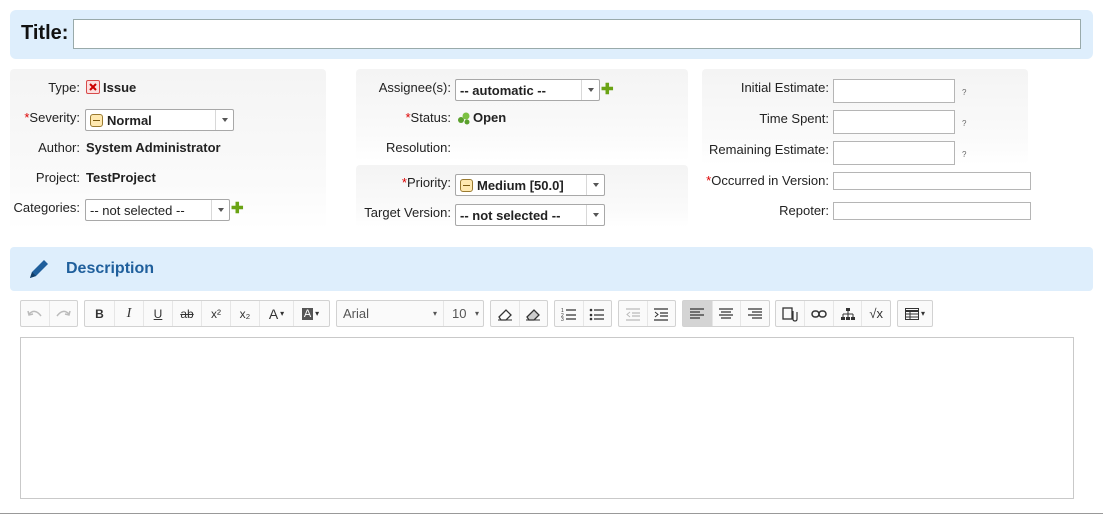  What do you see at coordinates (551, 269) in the screenshot?
I see `description-header` at bounding box center [551, 269].